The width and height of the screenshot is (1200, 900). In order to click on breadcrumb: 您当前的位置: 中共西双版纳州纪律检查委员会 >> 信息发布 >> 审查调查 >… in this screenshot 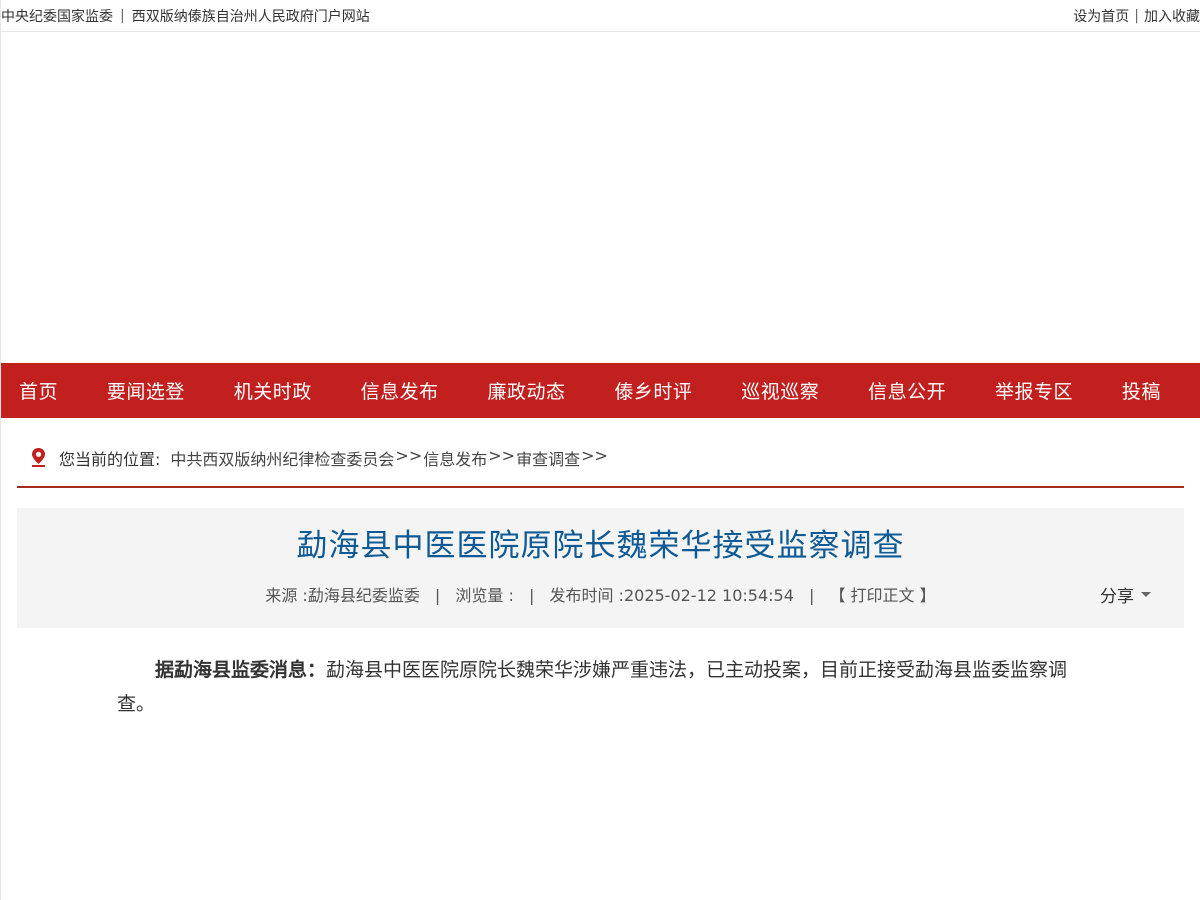, I will do `click(600, 467)`.